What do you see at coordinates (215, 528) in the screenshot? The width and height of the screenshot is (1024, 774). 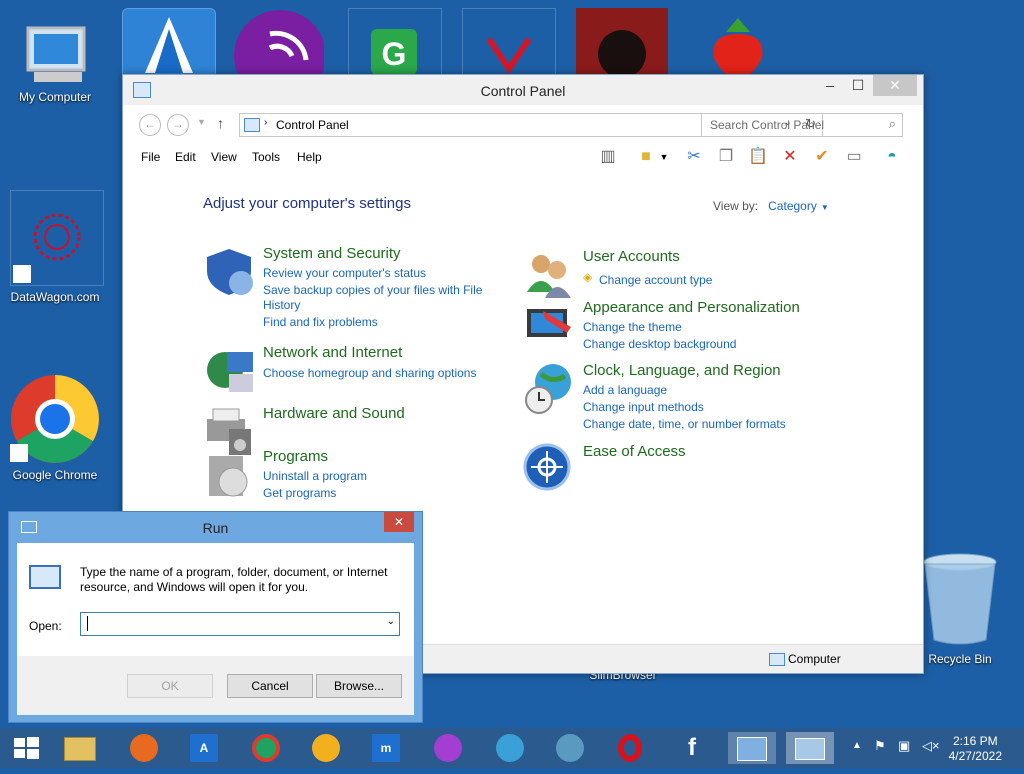 I see `run-title: Run` at bounding box center [215, 528].